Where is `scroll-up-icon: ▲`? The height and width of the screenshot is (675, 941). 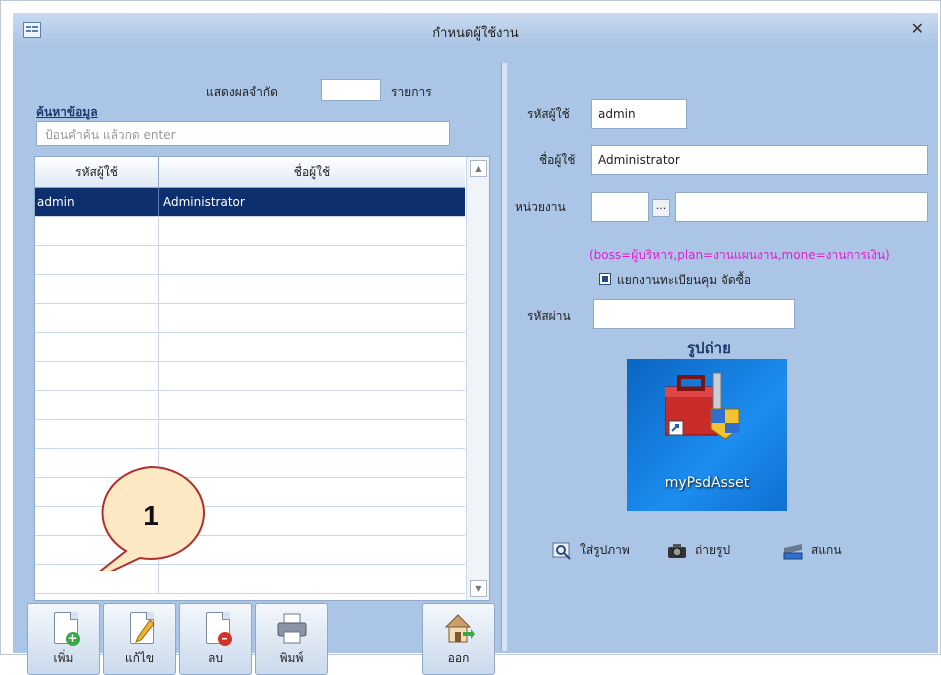 scroll-up-icon: ▲ is located at coordinates (478, 168).